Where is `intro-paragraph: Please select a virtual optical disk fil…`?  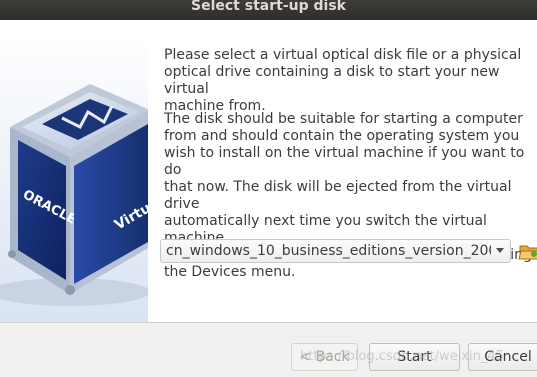 intro-paragraph: Please select a virtual optical disk fil… is located at coordinates (343, 80).